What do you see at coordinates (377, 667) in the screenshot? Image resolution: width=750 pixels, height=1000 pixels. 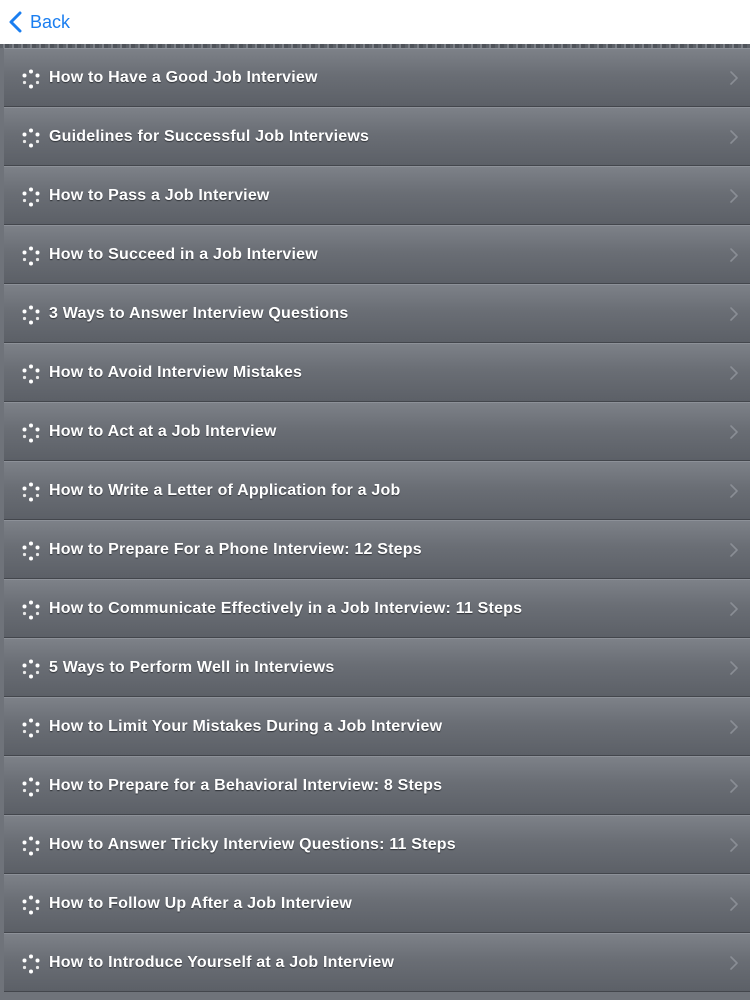 I see `list-item: 5 Ways to Perform Well in Interviews` at bounding box center [377, 667].